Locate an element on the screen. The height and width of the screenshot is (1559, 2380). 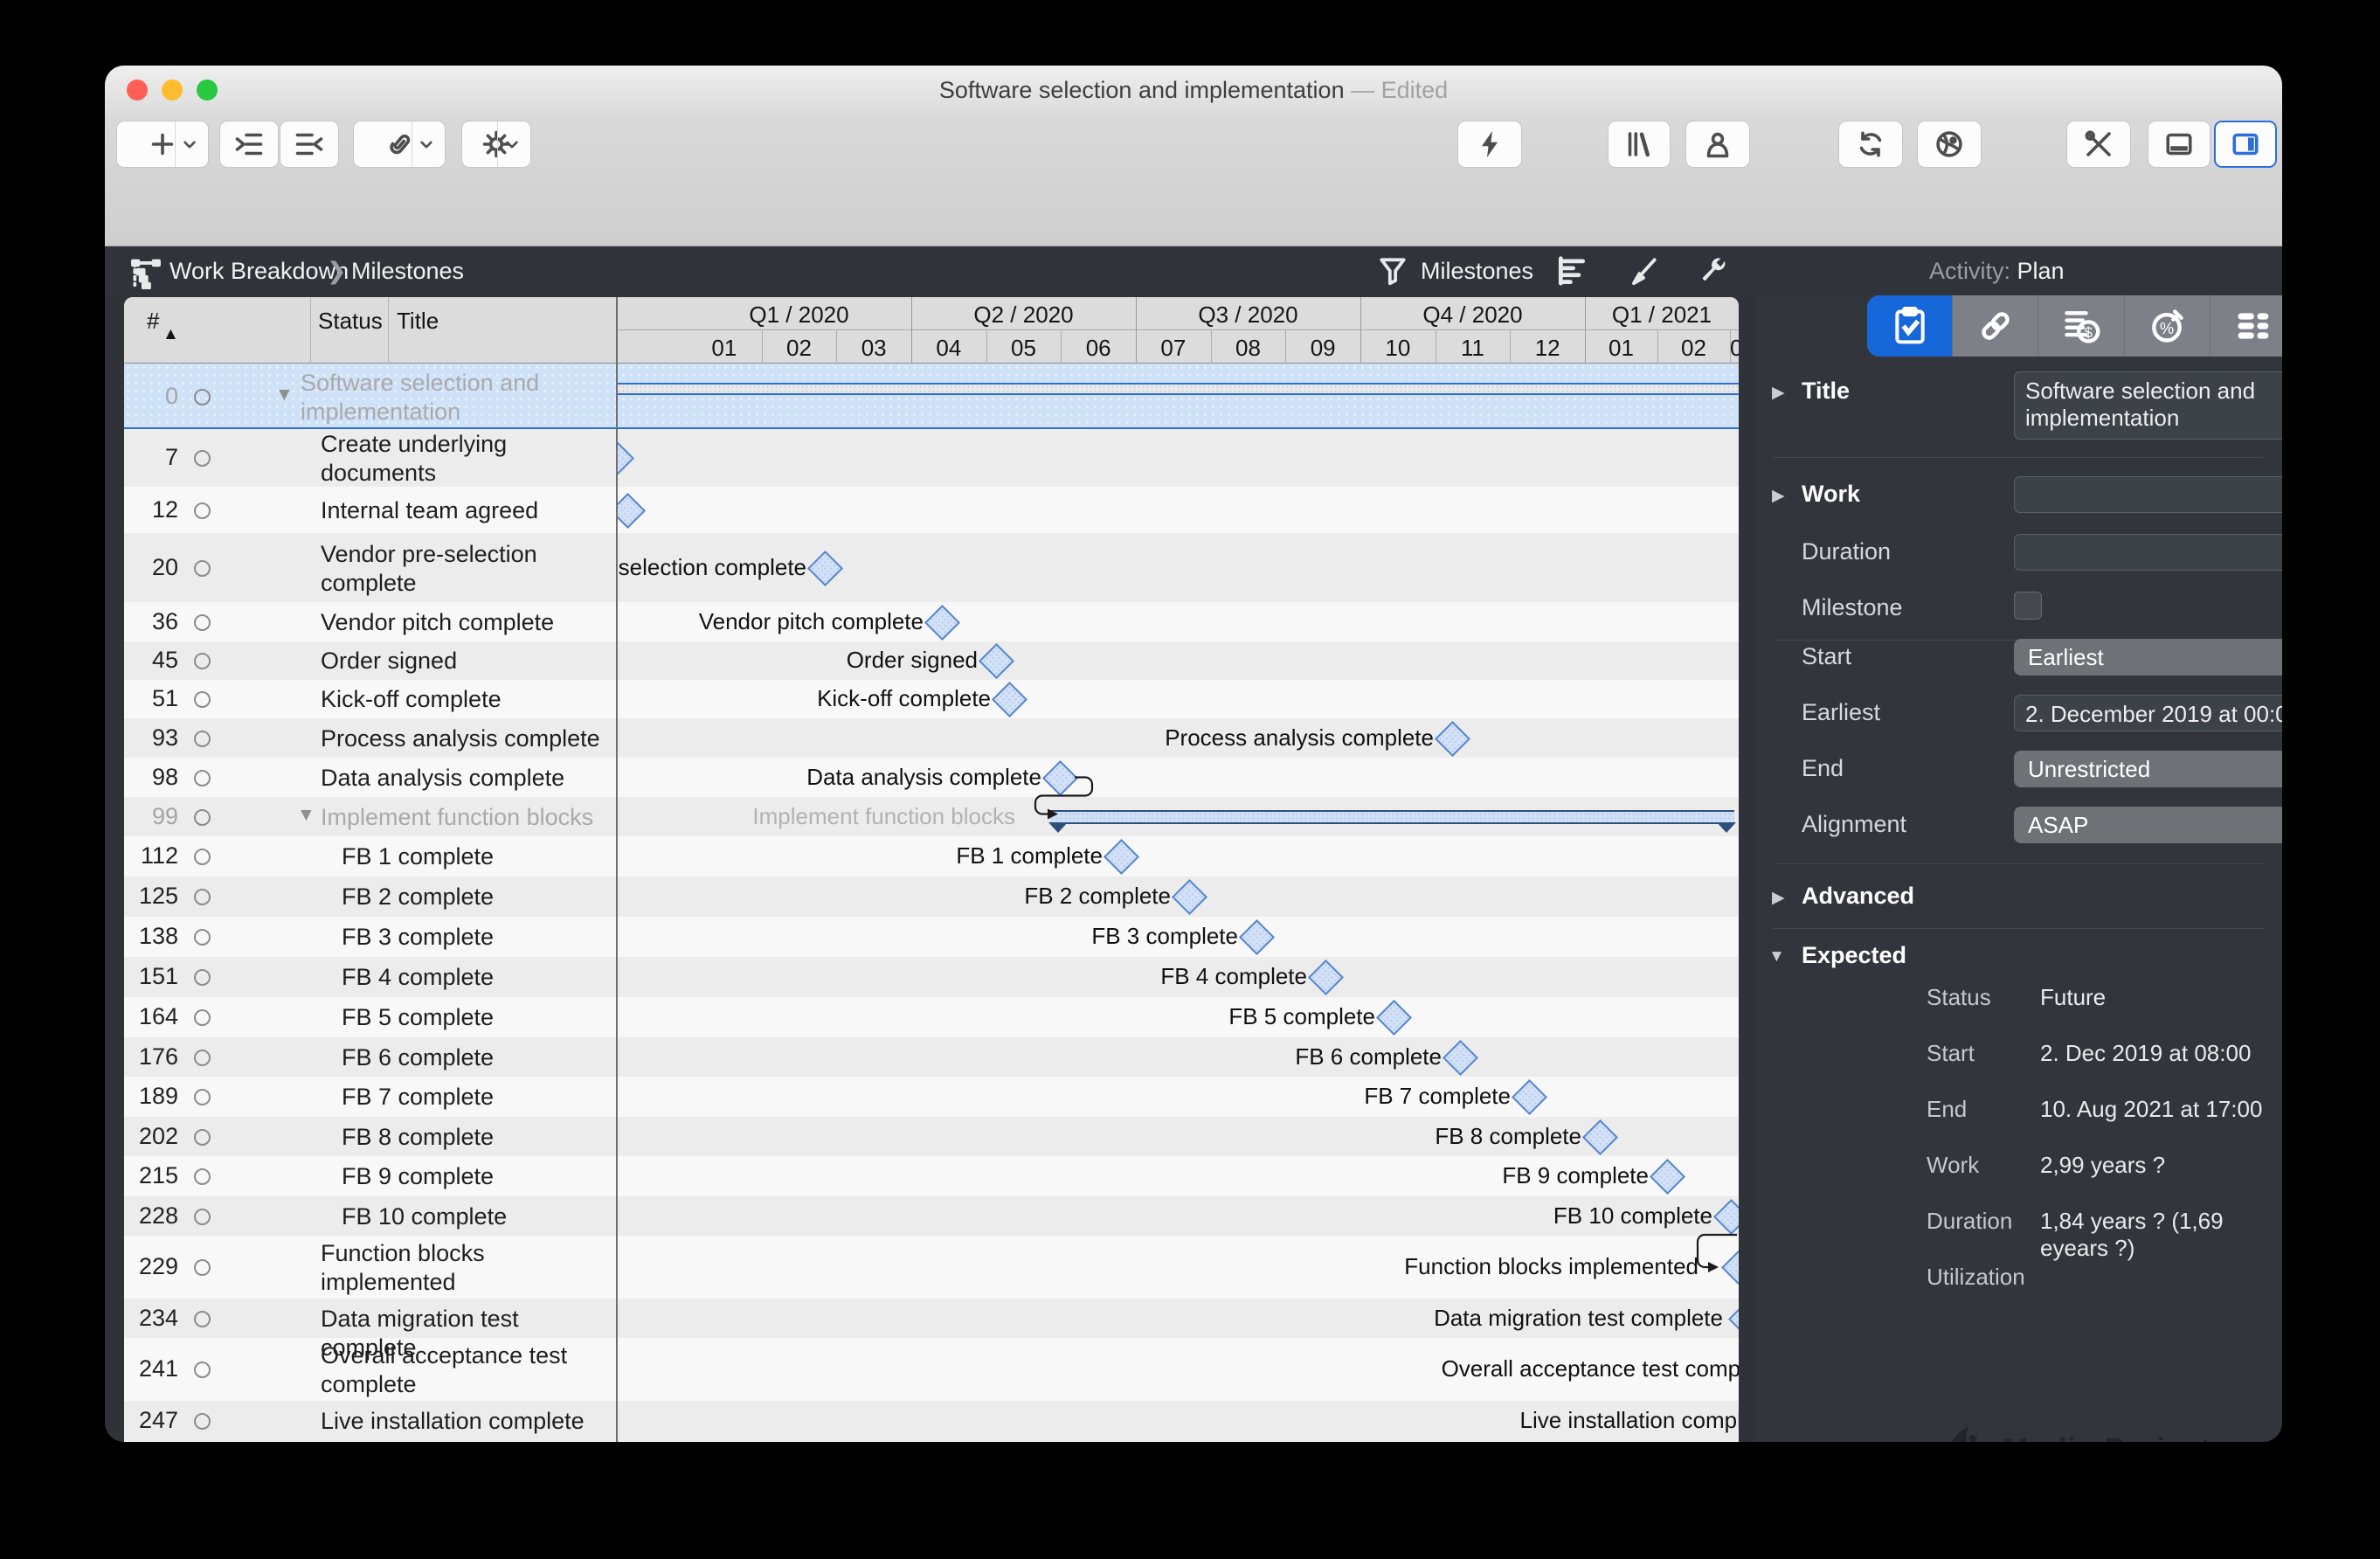
breadcrumb-item: Milestones is located at coordinates (407, 271).